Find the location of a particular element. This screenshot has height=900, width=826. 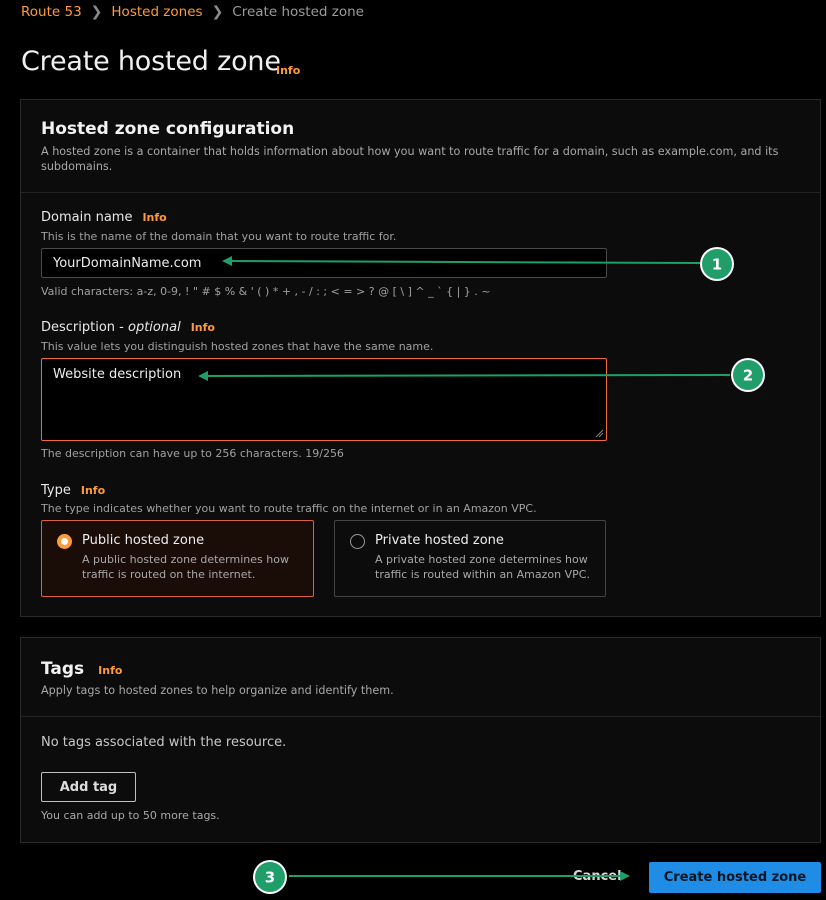

no-tags-message: No tags associated with the resource. is located at coordinates (164, 742).